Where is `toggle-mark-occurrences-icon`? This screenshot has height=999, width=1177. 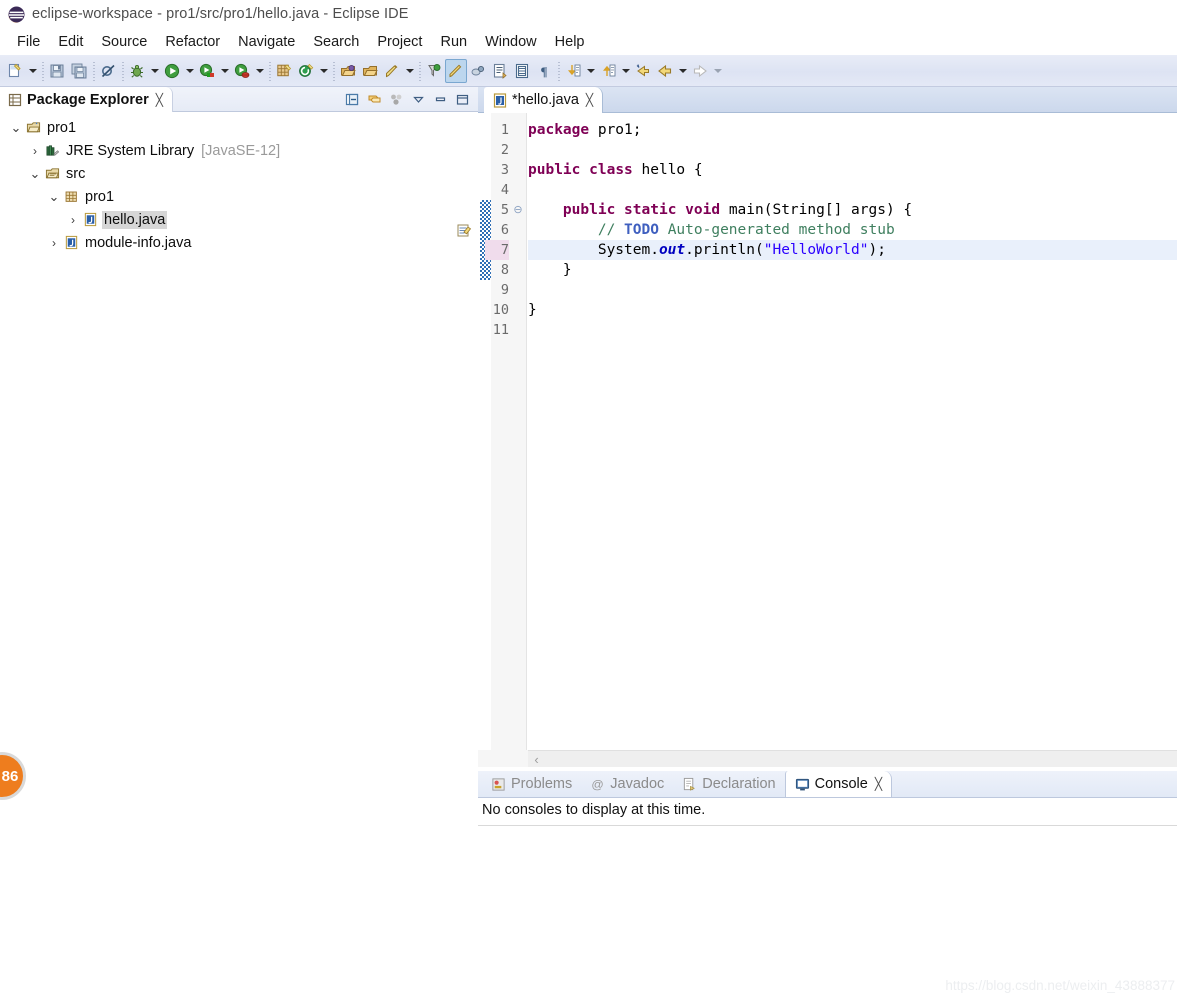 toggle-mark-occurrences-icon is located at coordinates (456, 70).